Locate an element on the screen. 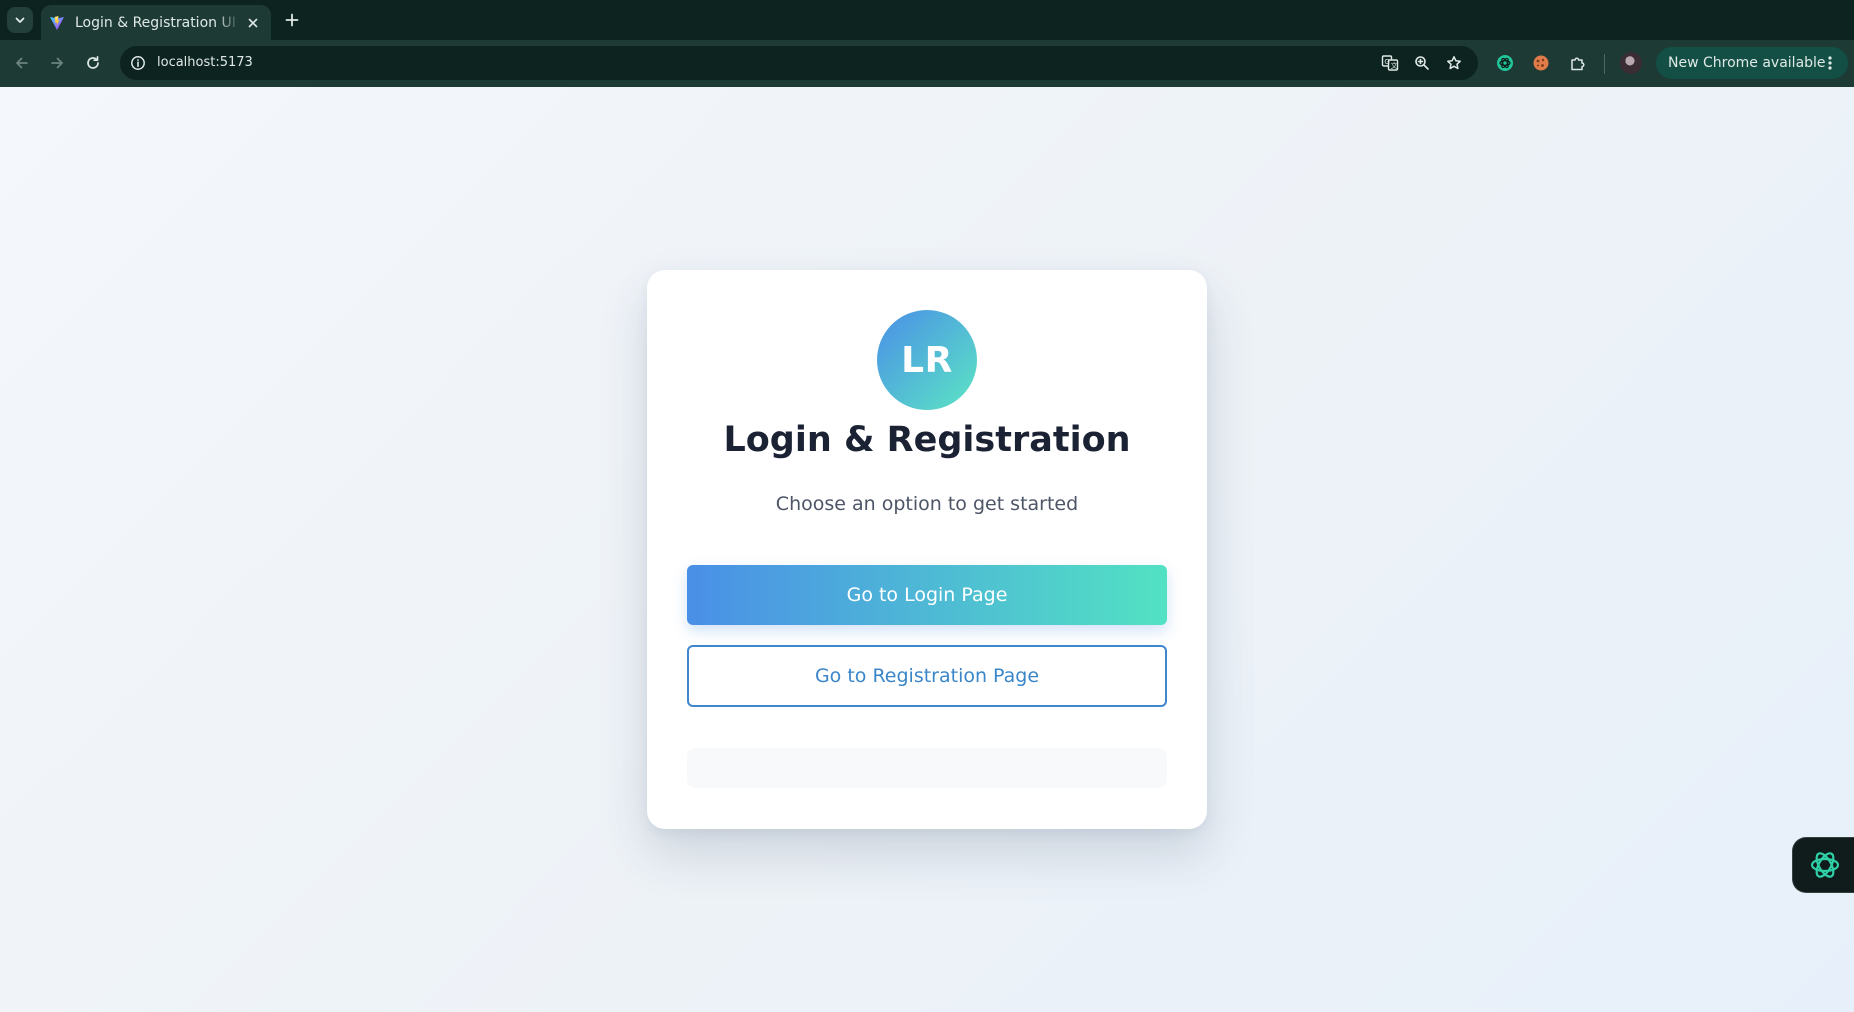  site-info-button is located at coordinates (138, 63).